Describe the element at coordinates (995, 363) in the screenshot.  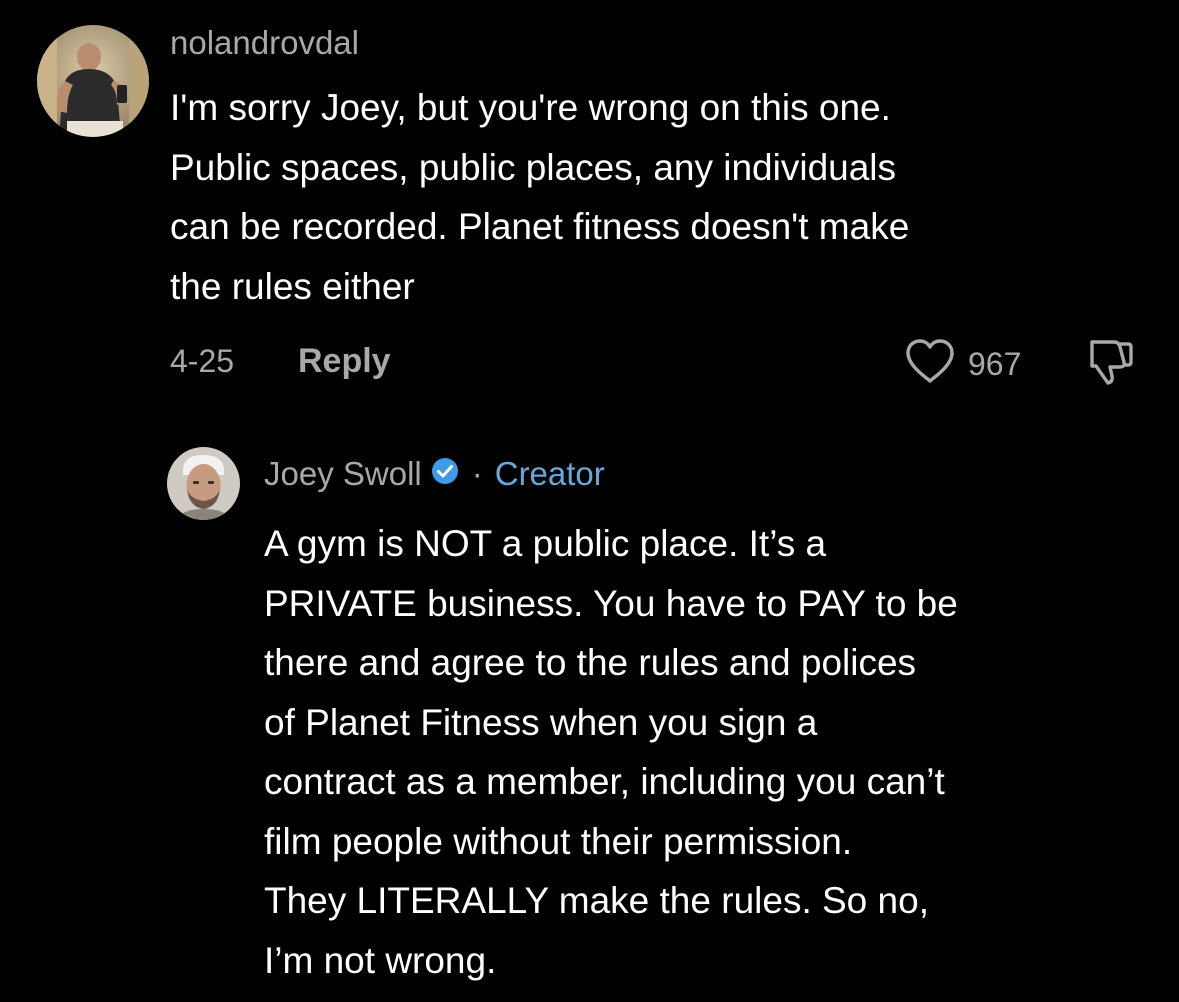
I see `like-count: 967` at that location.